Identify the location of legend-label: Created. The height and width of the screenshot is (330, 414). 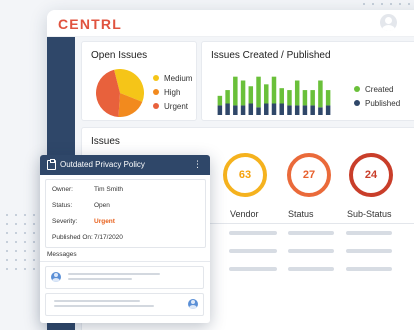
(379, 89).